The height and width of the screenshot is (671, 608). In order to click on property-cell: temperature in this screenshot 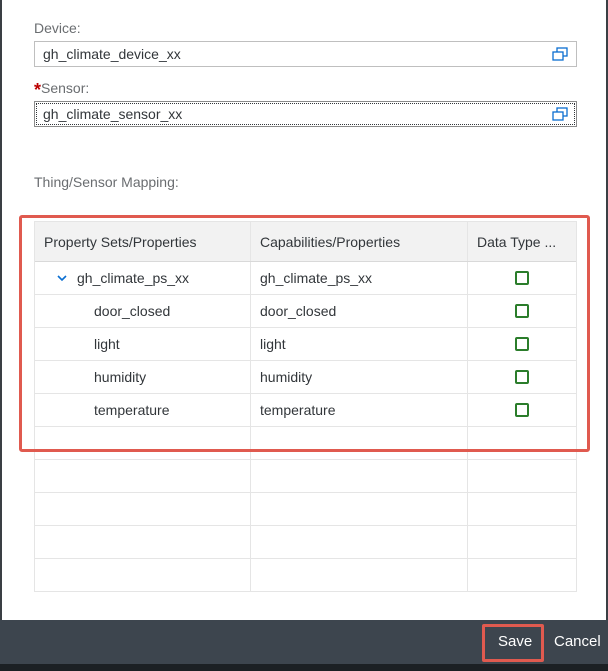, I will do `click(143, 410)`.